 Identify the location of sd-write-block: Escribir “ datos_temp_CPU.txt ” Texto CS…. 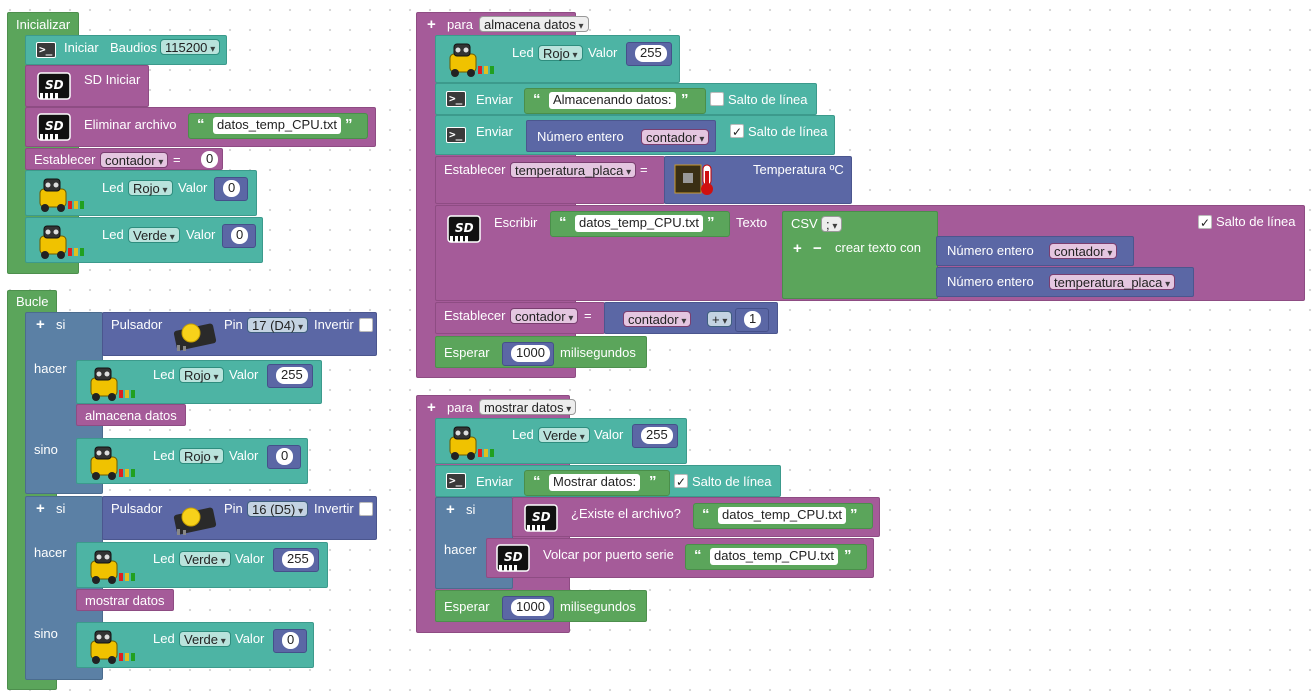
(870, 253).